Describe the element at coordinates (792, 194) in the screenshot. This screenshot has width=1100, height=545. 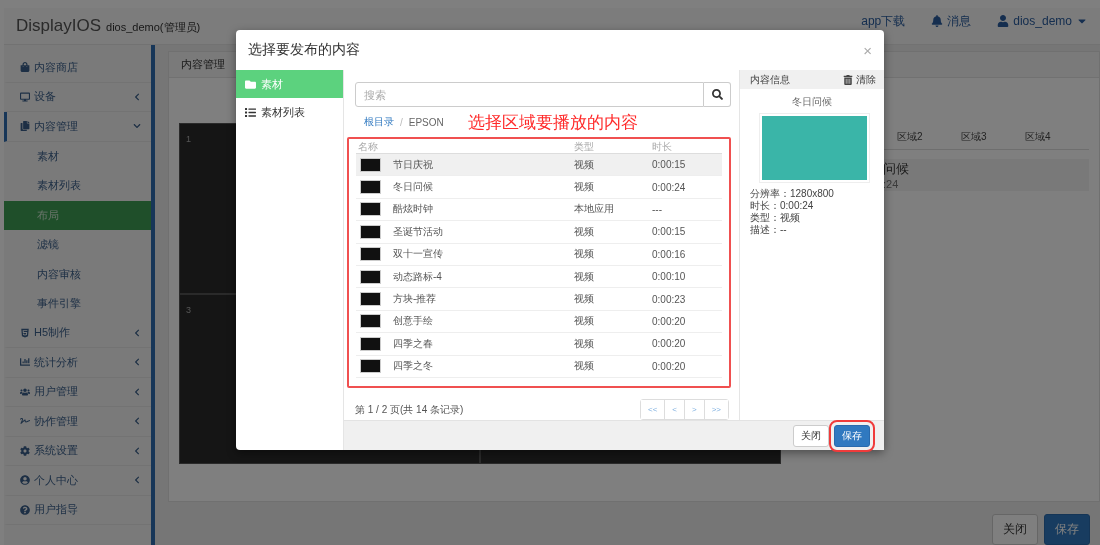
I see `detail-text: 分辨率：1280x800` at that location.